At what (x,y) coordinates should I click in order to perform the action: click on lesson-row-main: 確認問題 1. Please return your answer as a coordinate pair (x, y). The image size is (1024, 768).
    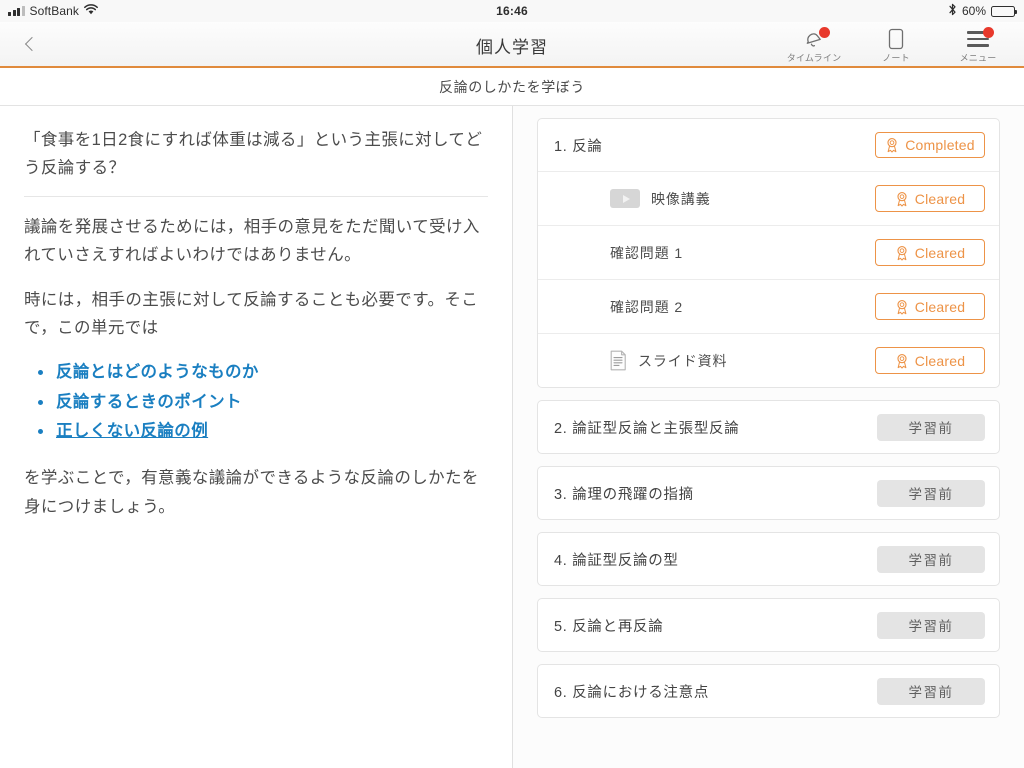
    Looking at the image, I should click on (618, 253).